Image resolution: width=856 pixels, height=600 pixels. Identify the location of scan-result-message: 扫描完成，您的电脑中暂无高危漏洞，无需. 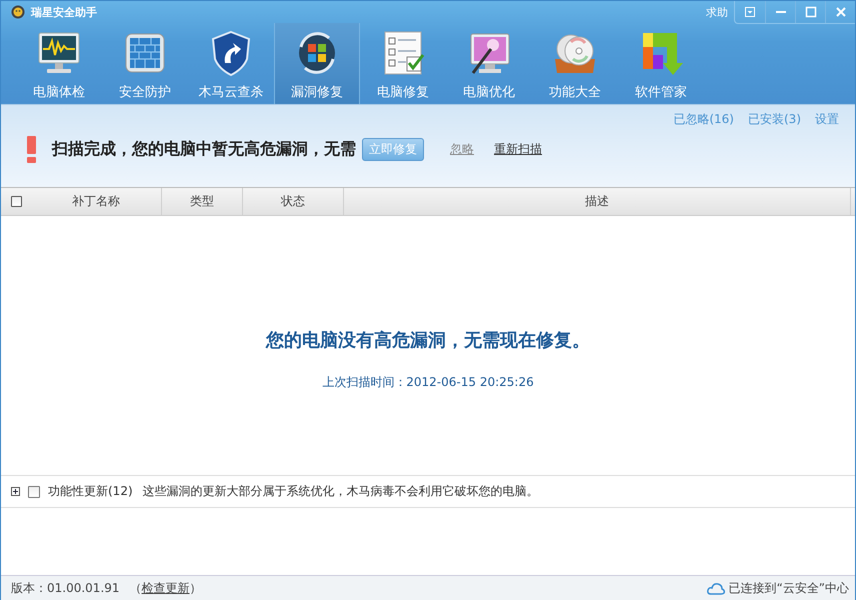
(204, 149).